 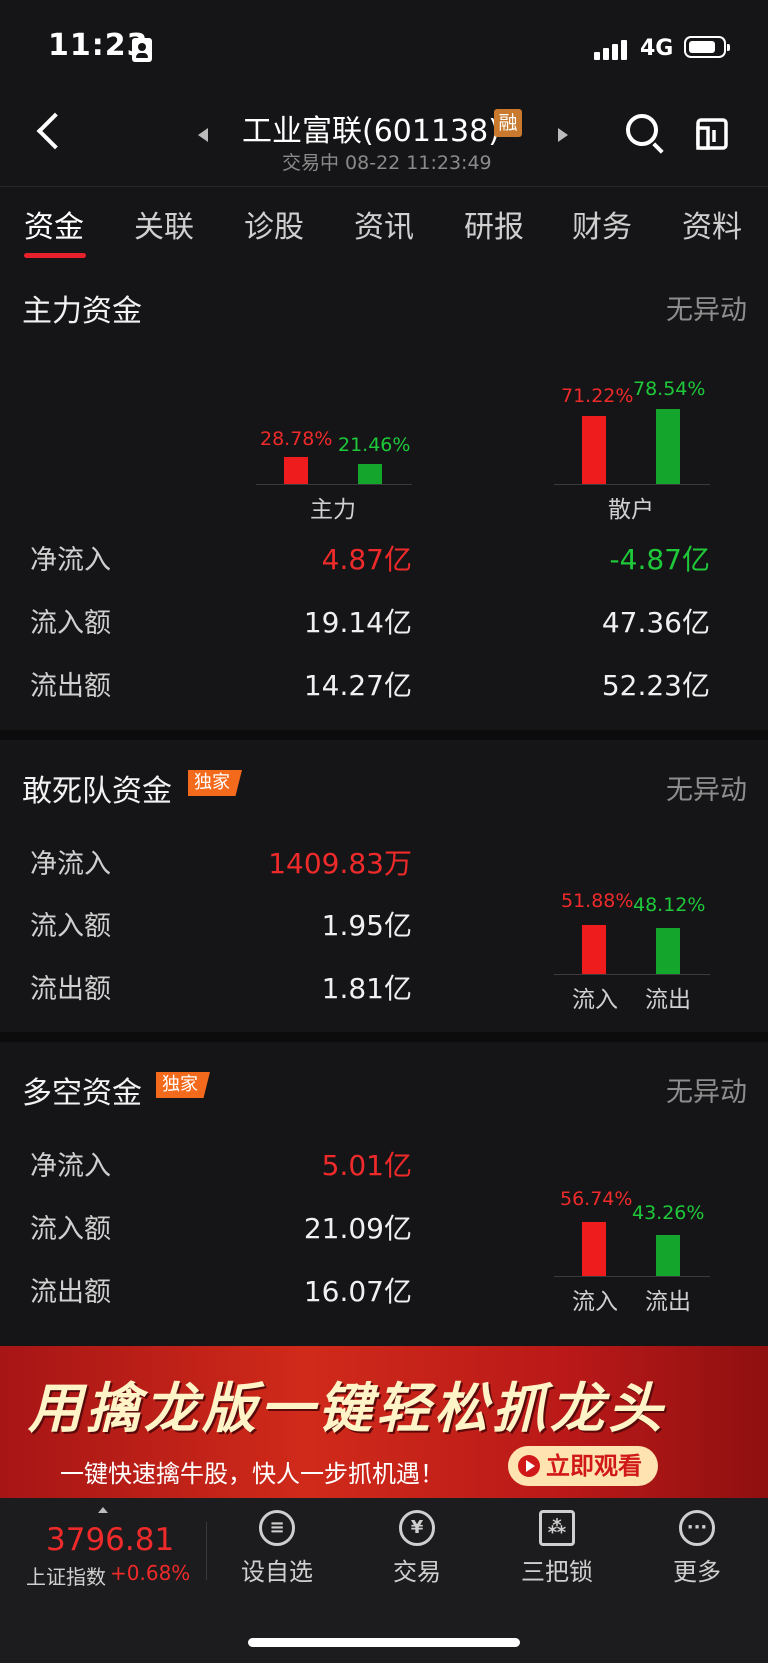 I want to click on index-change: +0.68%, so click(x=150, y=1573).